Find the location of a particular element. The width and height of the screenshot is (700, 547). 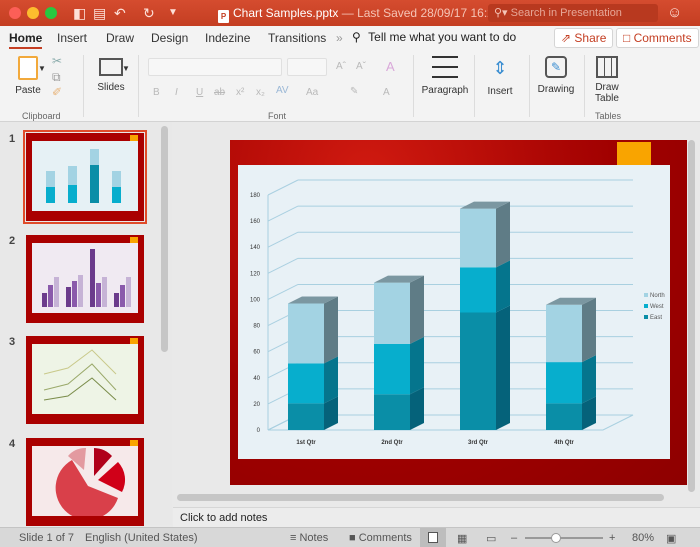

slide-count: Slide 1 of 7 is located at coordinates (47, 538).